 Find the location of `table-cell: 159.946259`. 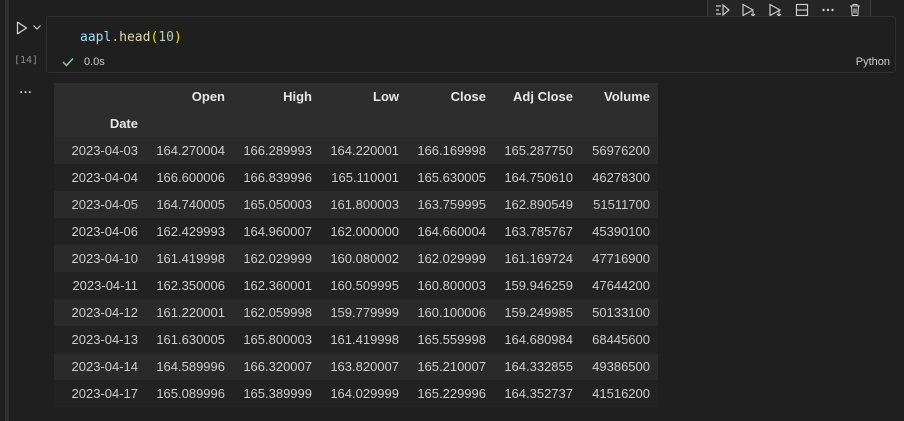

table-cell: 159.946259 is located at coordinates (537, 285).